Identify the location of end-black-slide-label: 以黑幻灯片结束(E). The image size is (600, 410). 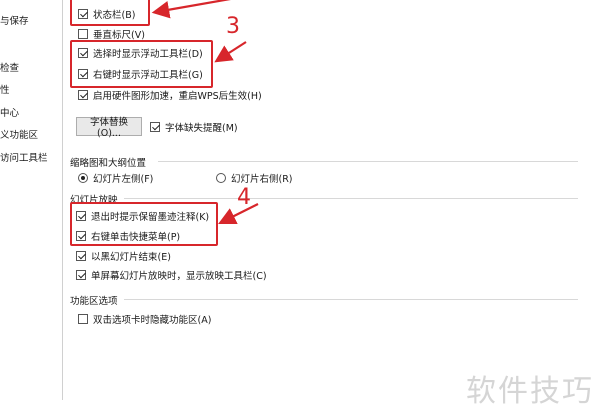
(131, 257).